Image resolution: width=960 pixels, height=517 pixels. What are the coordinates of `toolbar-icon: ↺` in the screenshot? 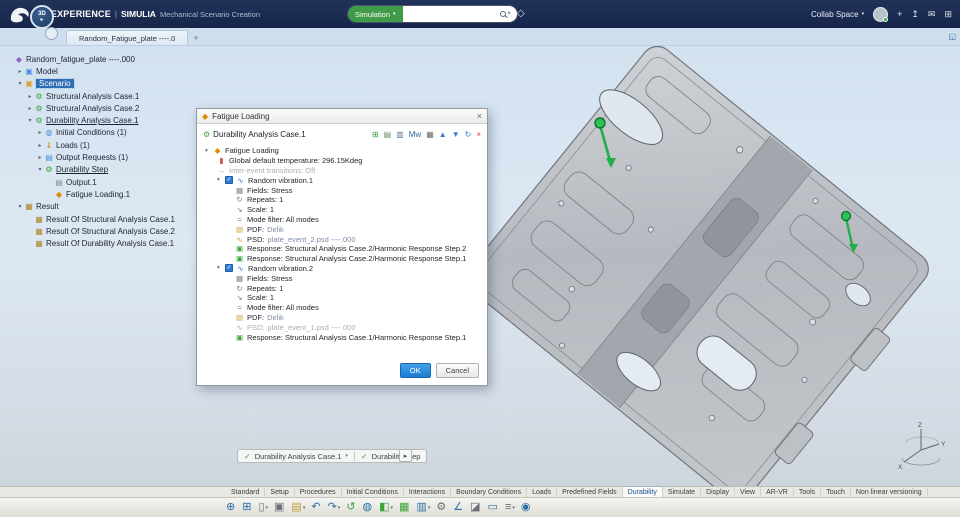 It's located at (351, 507).